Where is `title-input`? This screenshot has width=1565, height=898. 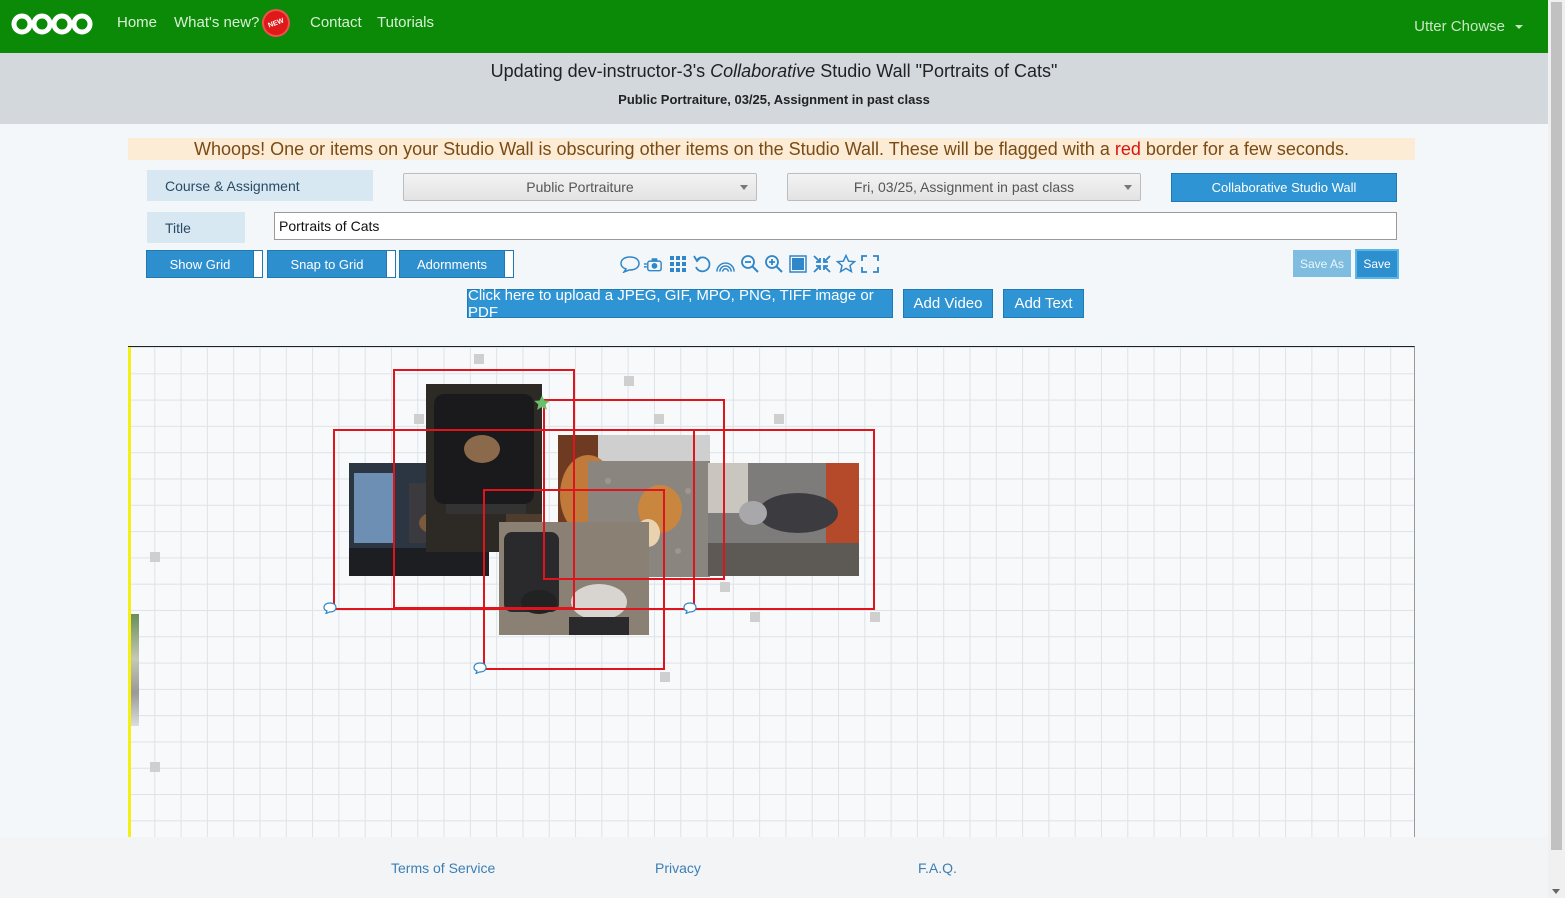 title-input is located at coordinates (835, 226).